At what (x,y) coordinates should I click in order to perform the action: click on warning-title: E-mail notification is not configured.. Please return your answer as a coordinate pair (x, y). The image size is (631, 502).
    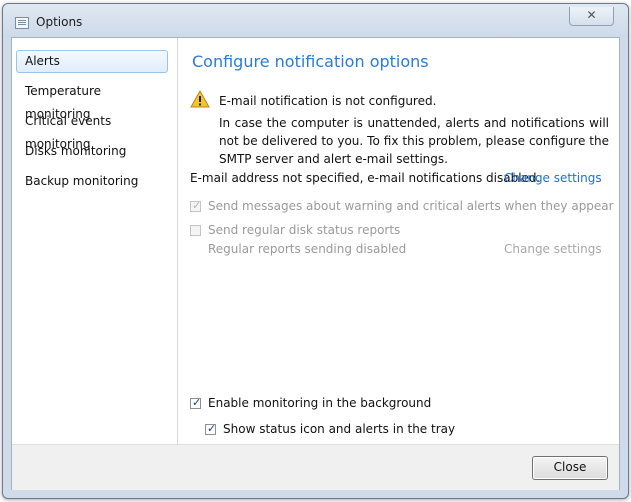
    Looking at the image, I should click on (328, 101).